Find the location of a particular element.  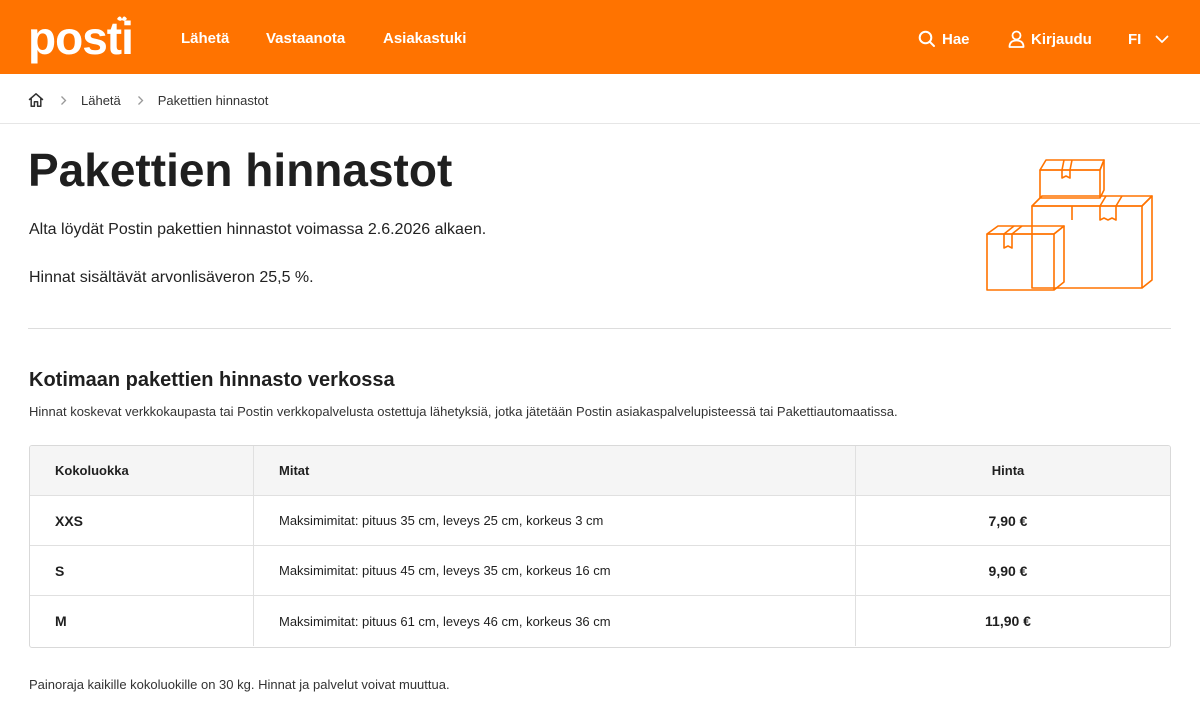

user-icon is located at coordinates (1016, 39).